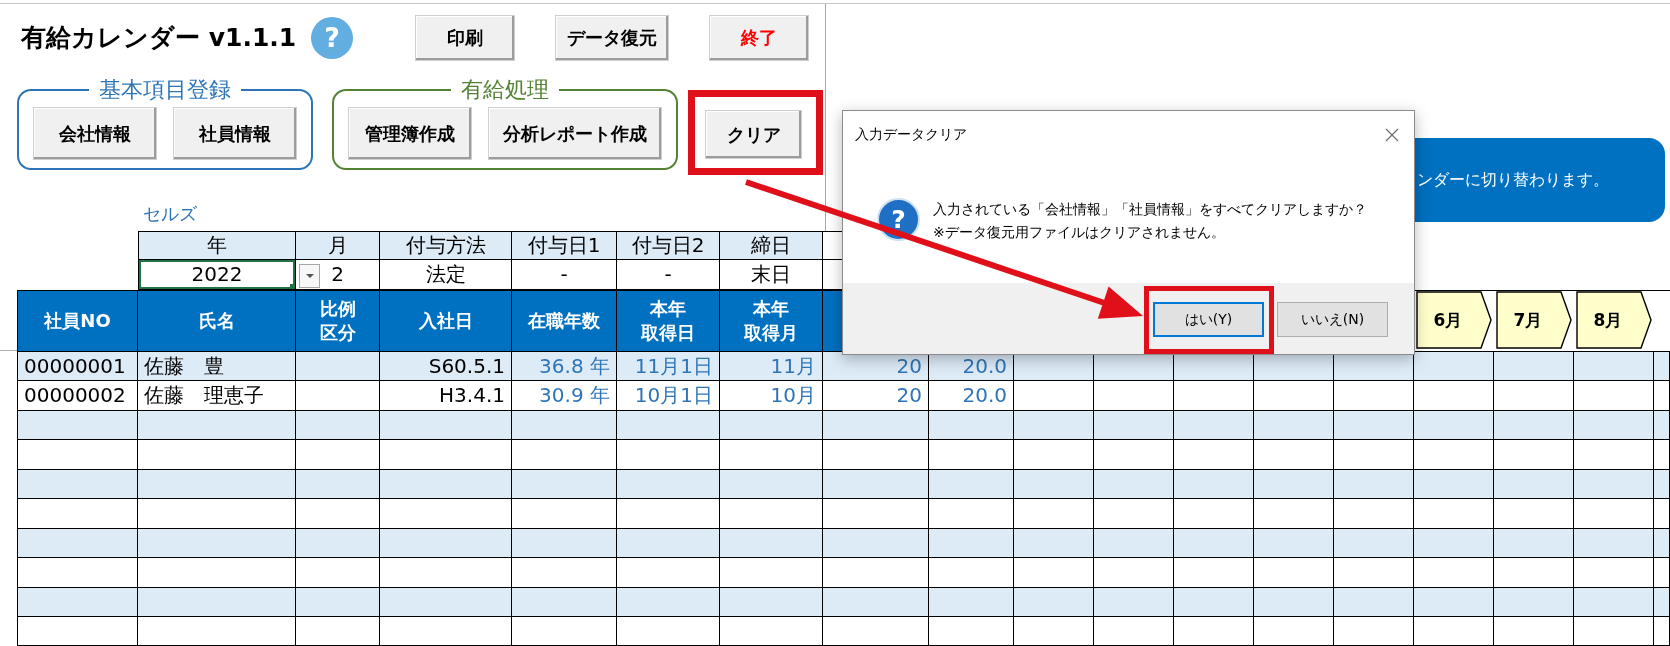 Image resolution: width=1670 pixels, height=646 pixels. Describe the element at coordinates (771, 366) in the screenshot. I see `table-cell: 11月` at that location.